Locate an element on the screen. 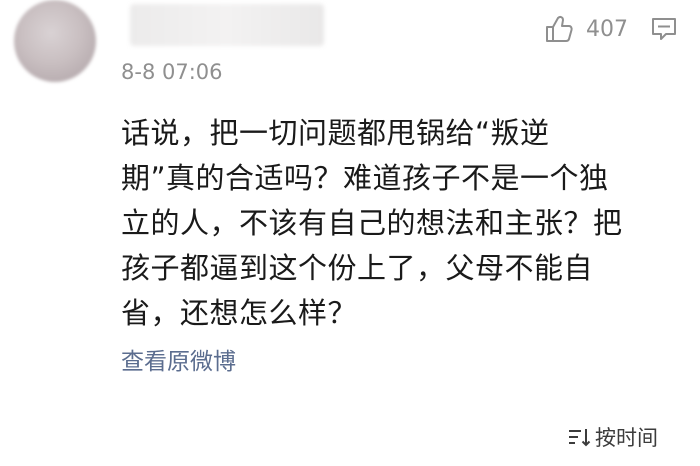 The image size is (700, 466). avatar is located at coordinates (55, 41).